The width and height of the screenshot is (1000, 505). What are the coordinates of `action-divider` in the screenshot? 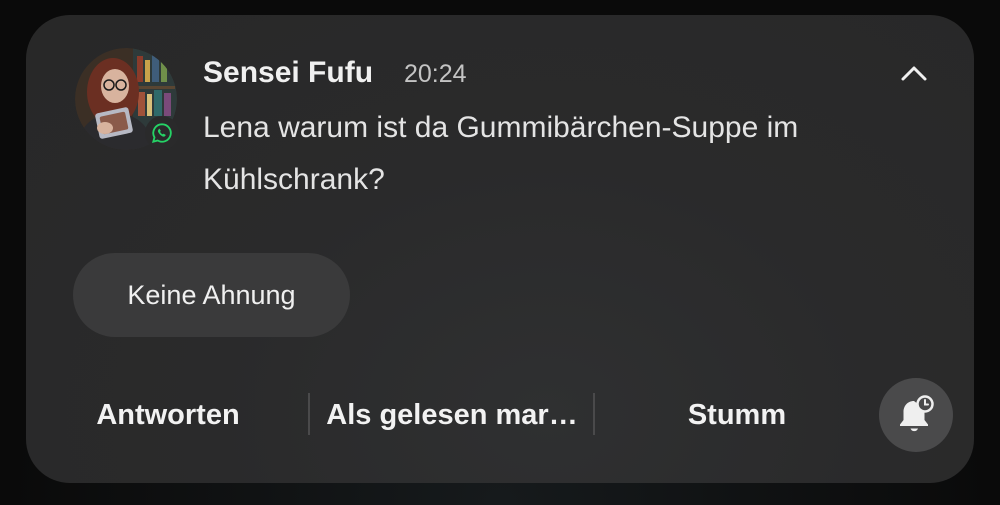 It's located at (309, 414).